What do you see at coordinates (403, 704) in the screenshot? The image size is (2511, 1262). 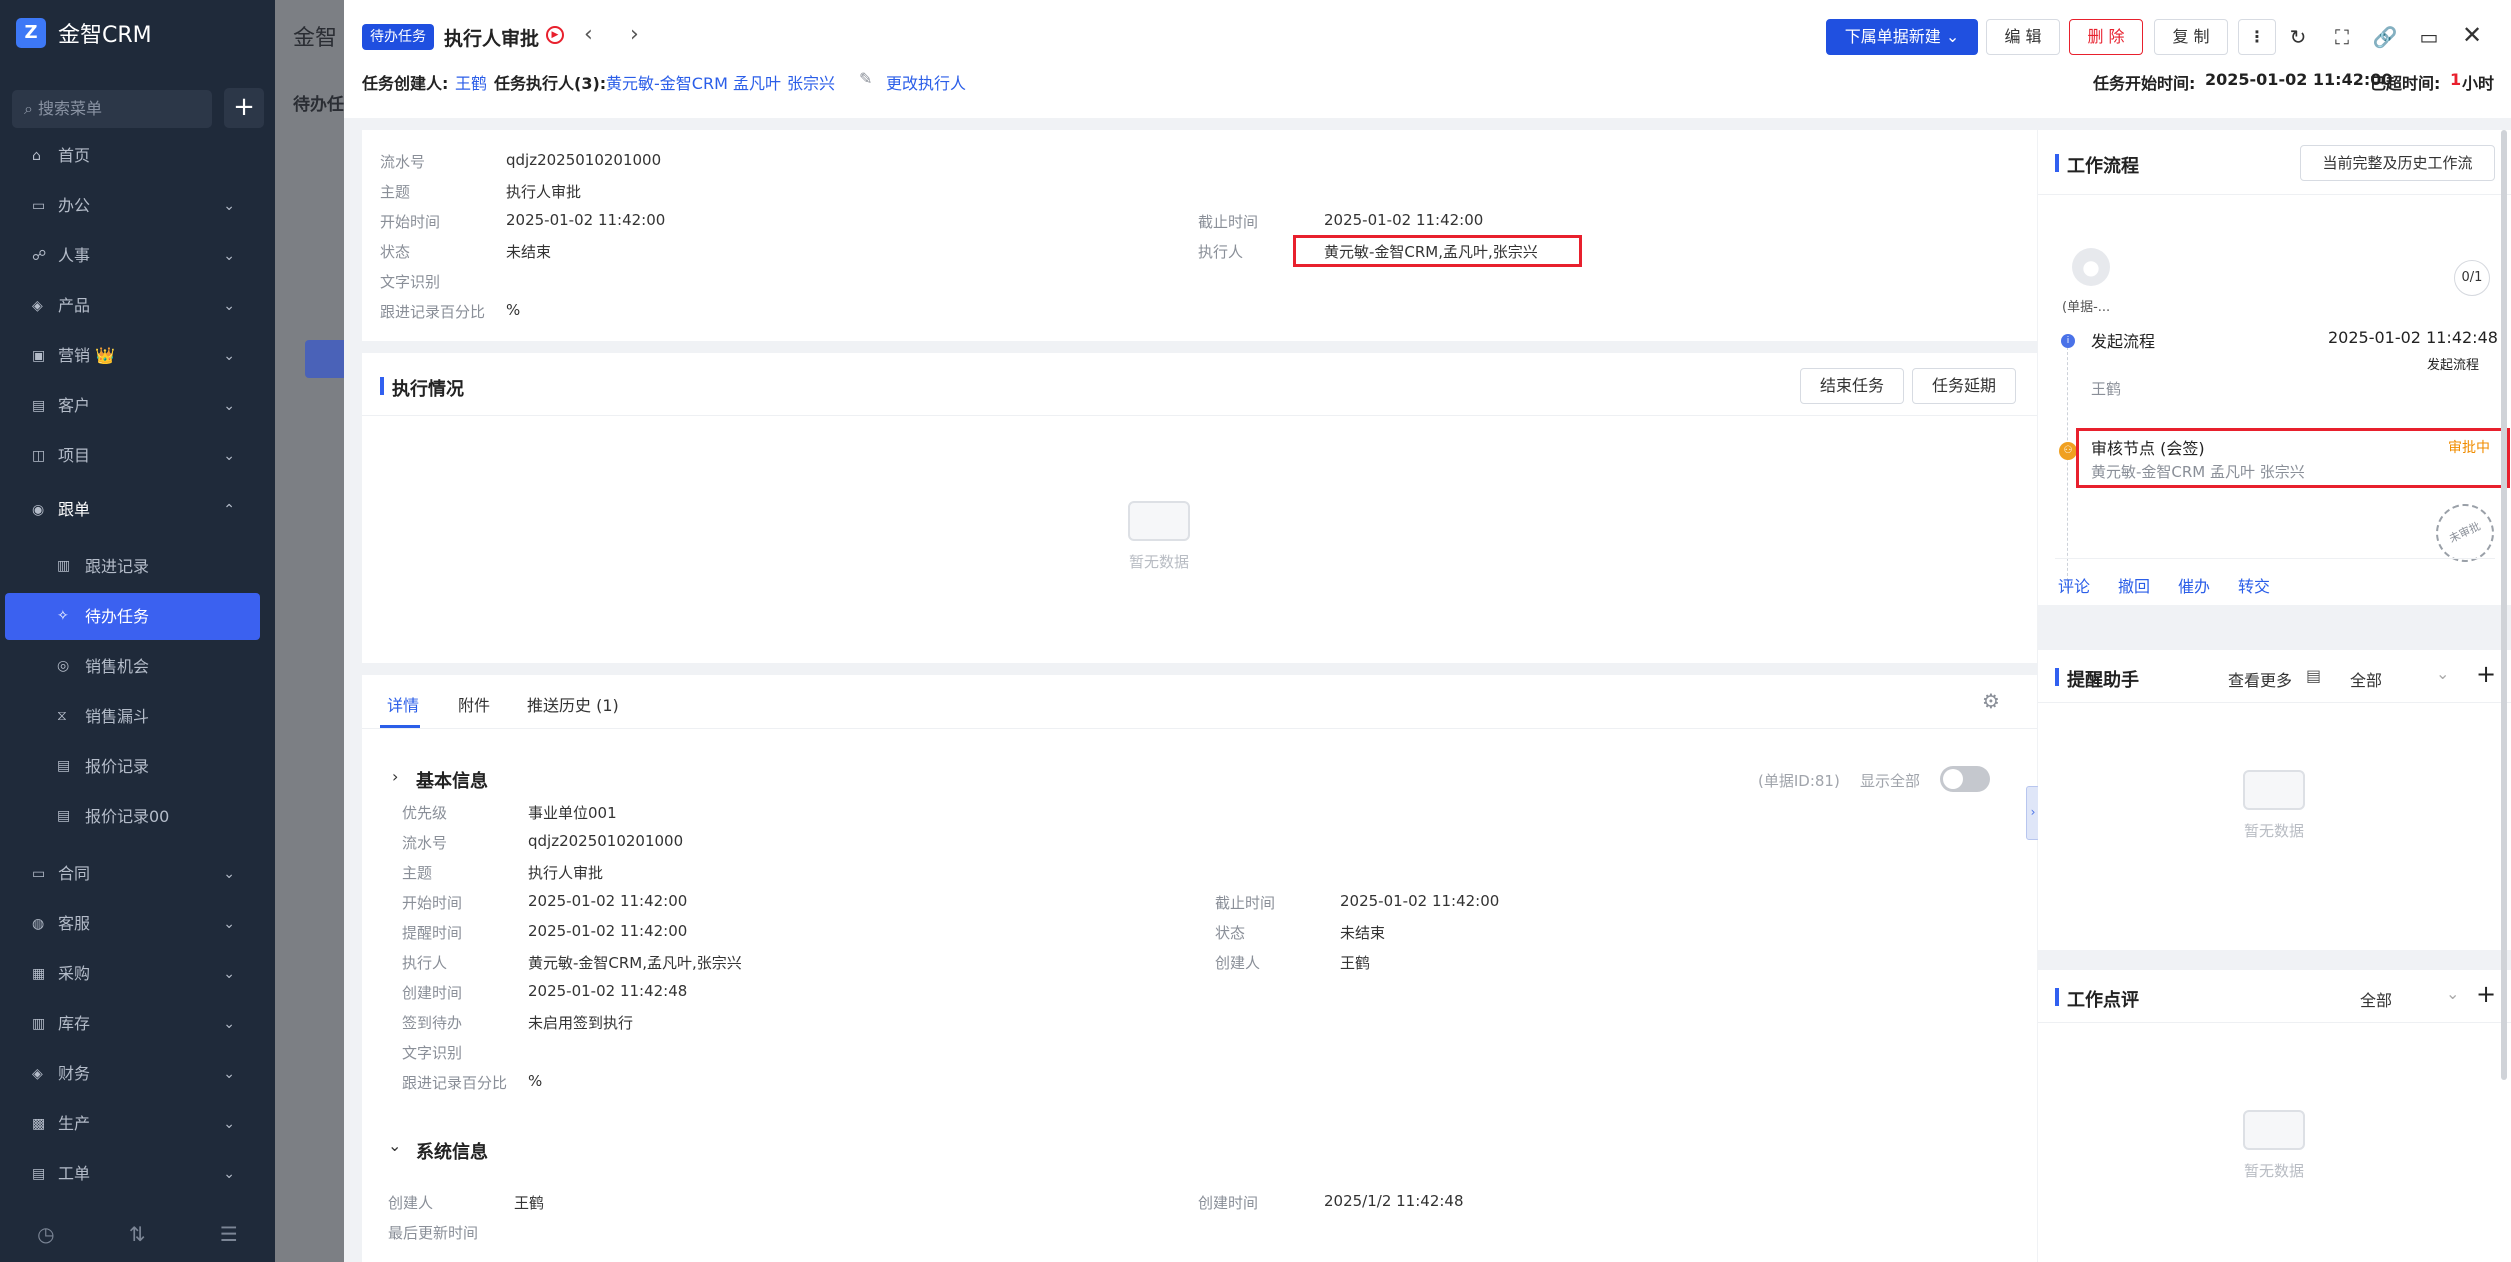 I see `tab-details: 详情` at bounding box center [403, 704].